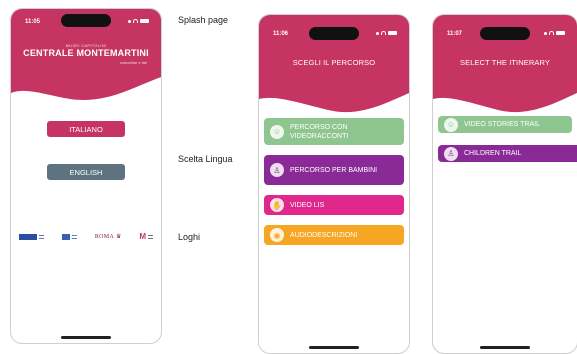 The image size is (577, 354). Describe the element at coordinates (86, 53) in the screenshot. I see `brand-title: CENTRALE MONTEMARTINI` at that location.